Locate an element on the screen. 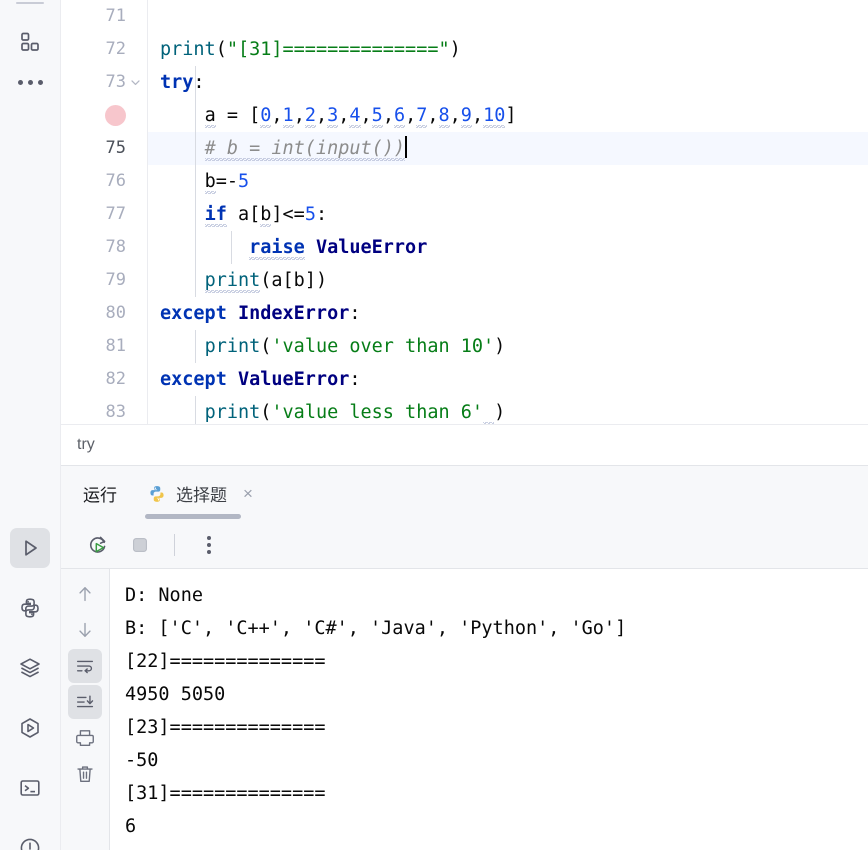  gutter-row: 76 is located at coordinates (104, 181).